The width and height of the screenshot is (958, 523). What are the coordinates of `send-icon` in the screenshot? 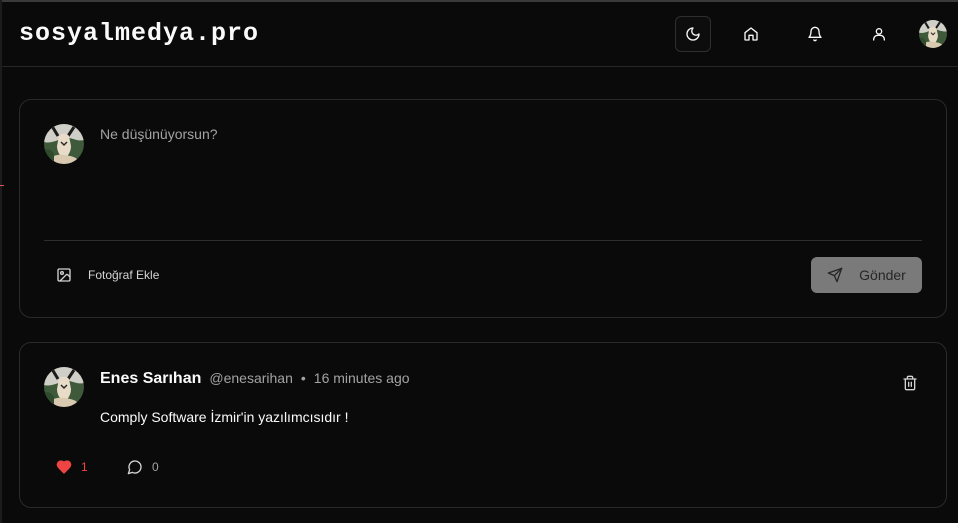 It's located at (835, 275).